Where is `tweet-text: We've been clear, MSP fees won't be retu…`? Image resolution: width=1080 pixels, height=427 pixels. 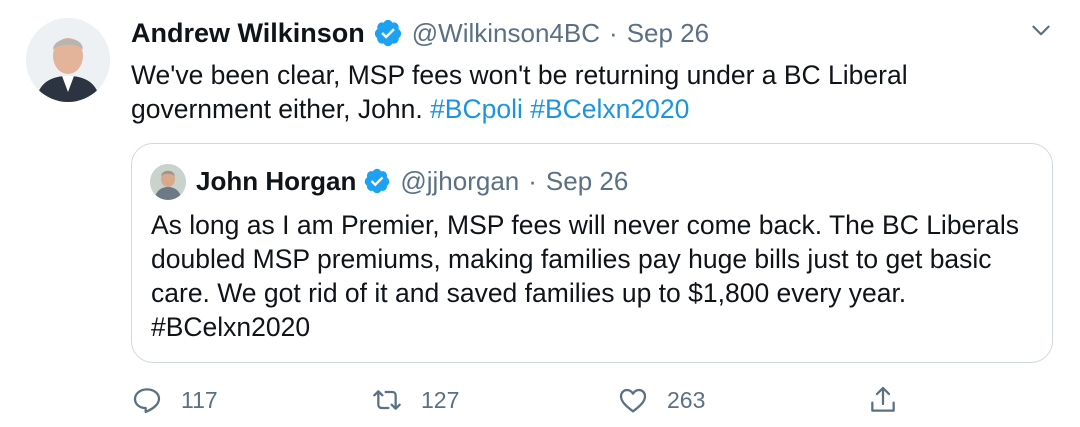 tweet-text: We've been clear, MSP fees won't be retu… is located at coordinates (571, 92).